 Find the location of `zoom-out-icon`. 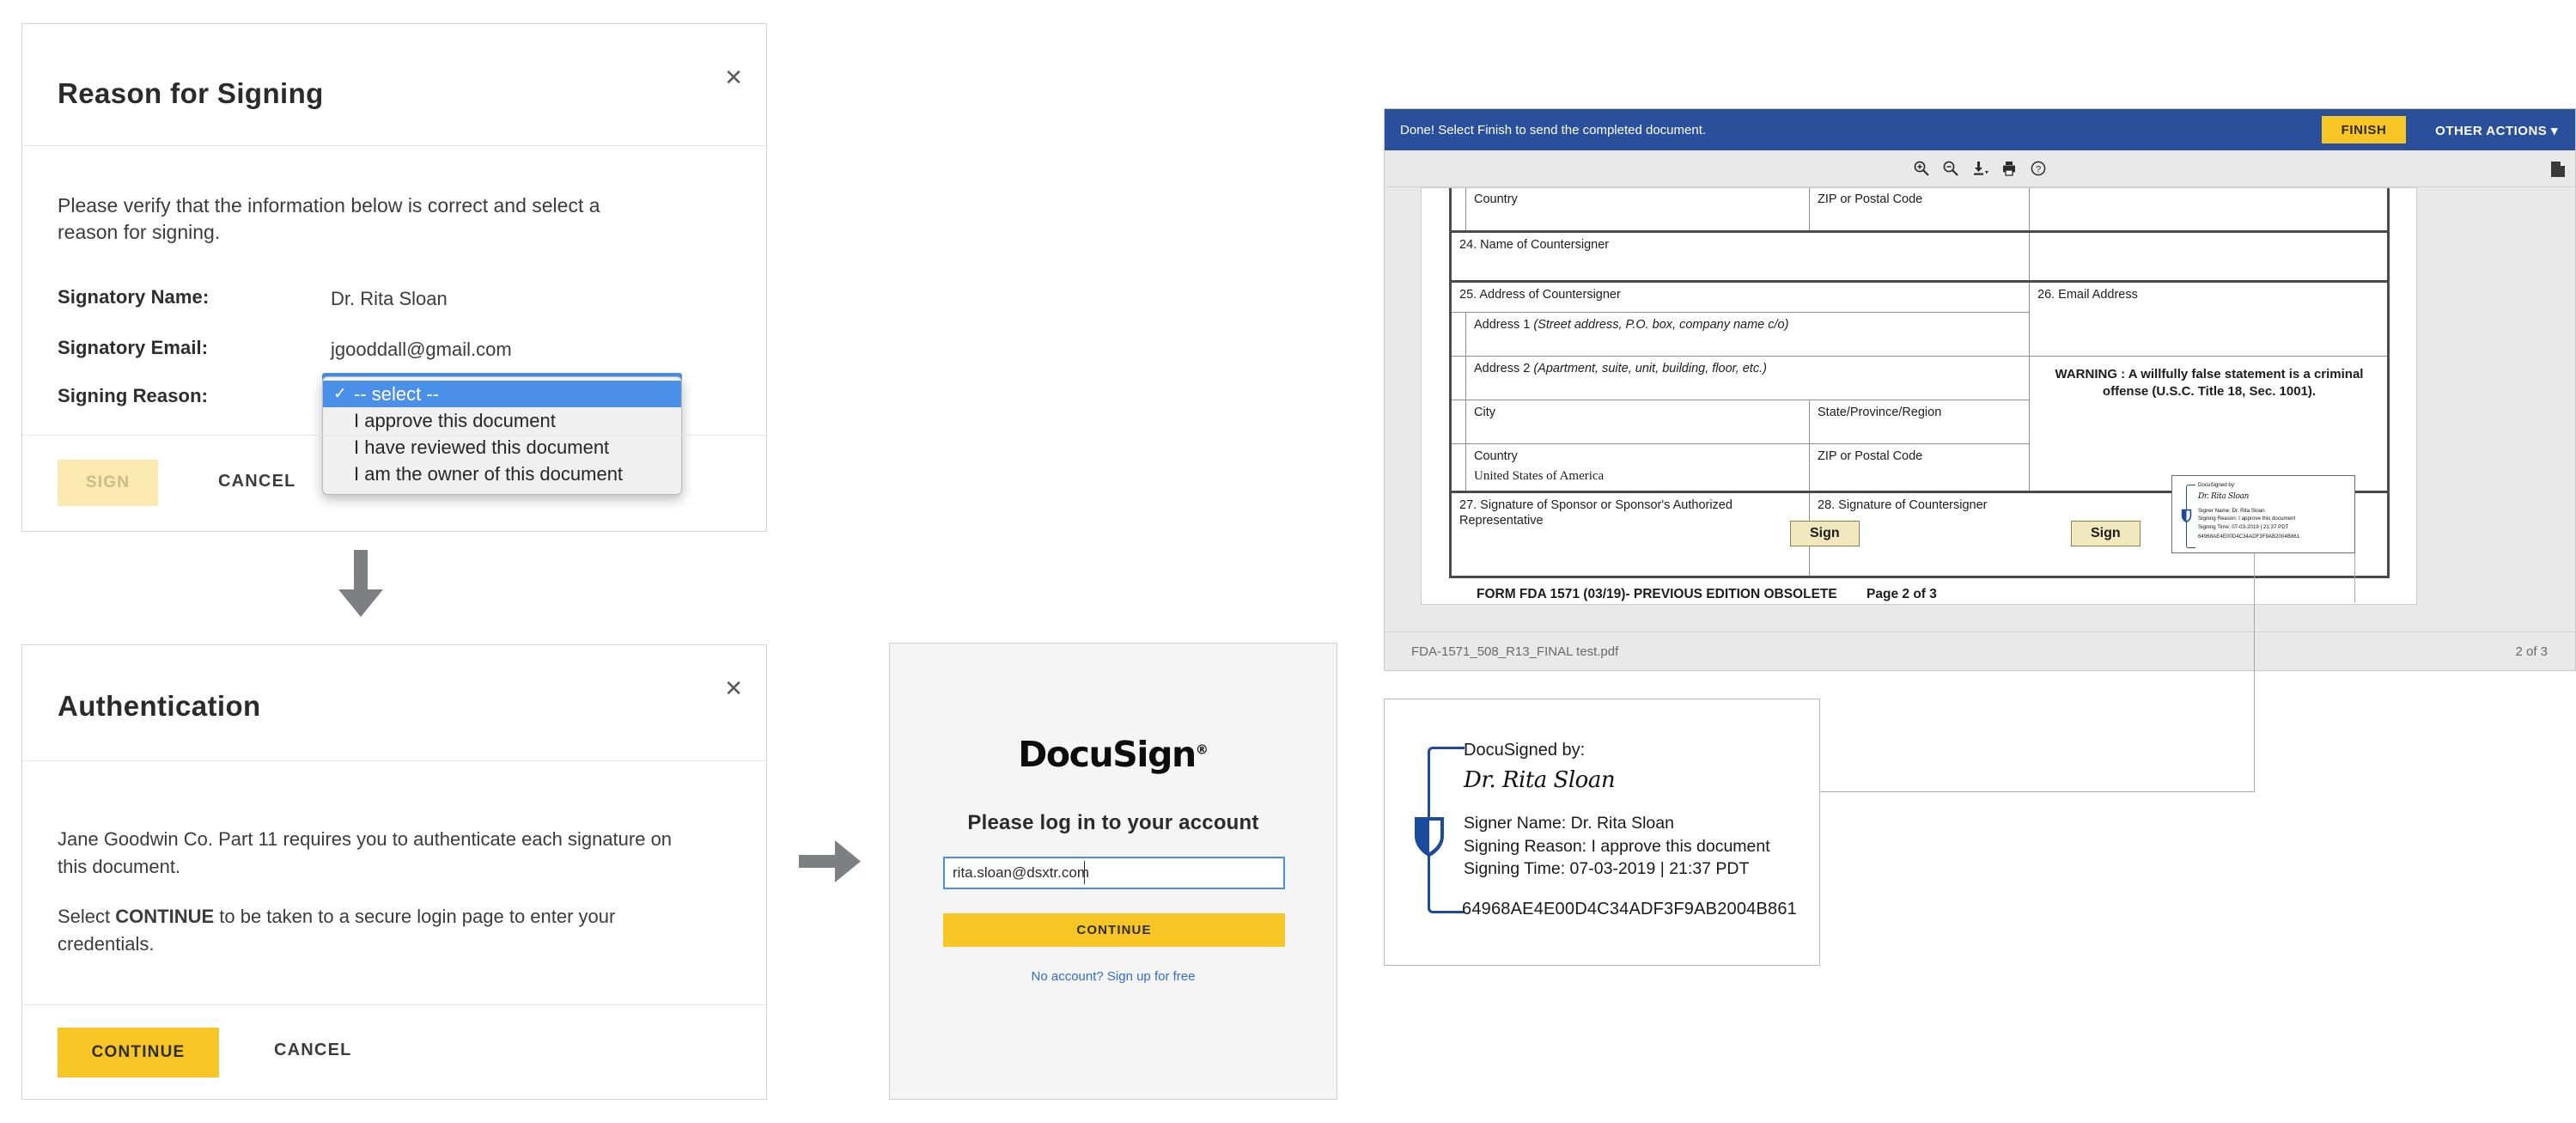

zoom-out-icon is located at coordinates (1950, 169).